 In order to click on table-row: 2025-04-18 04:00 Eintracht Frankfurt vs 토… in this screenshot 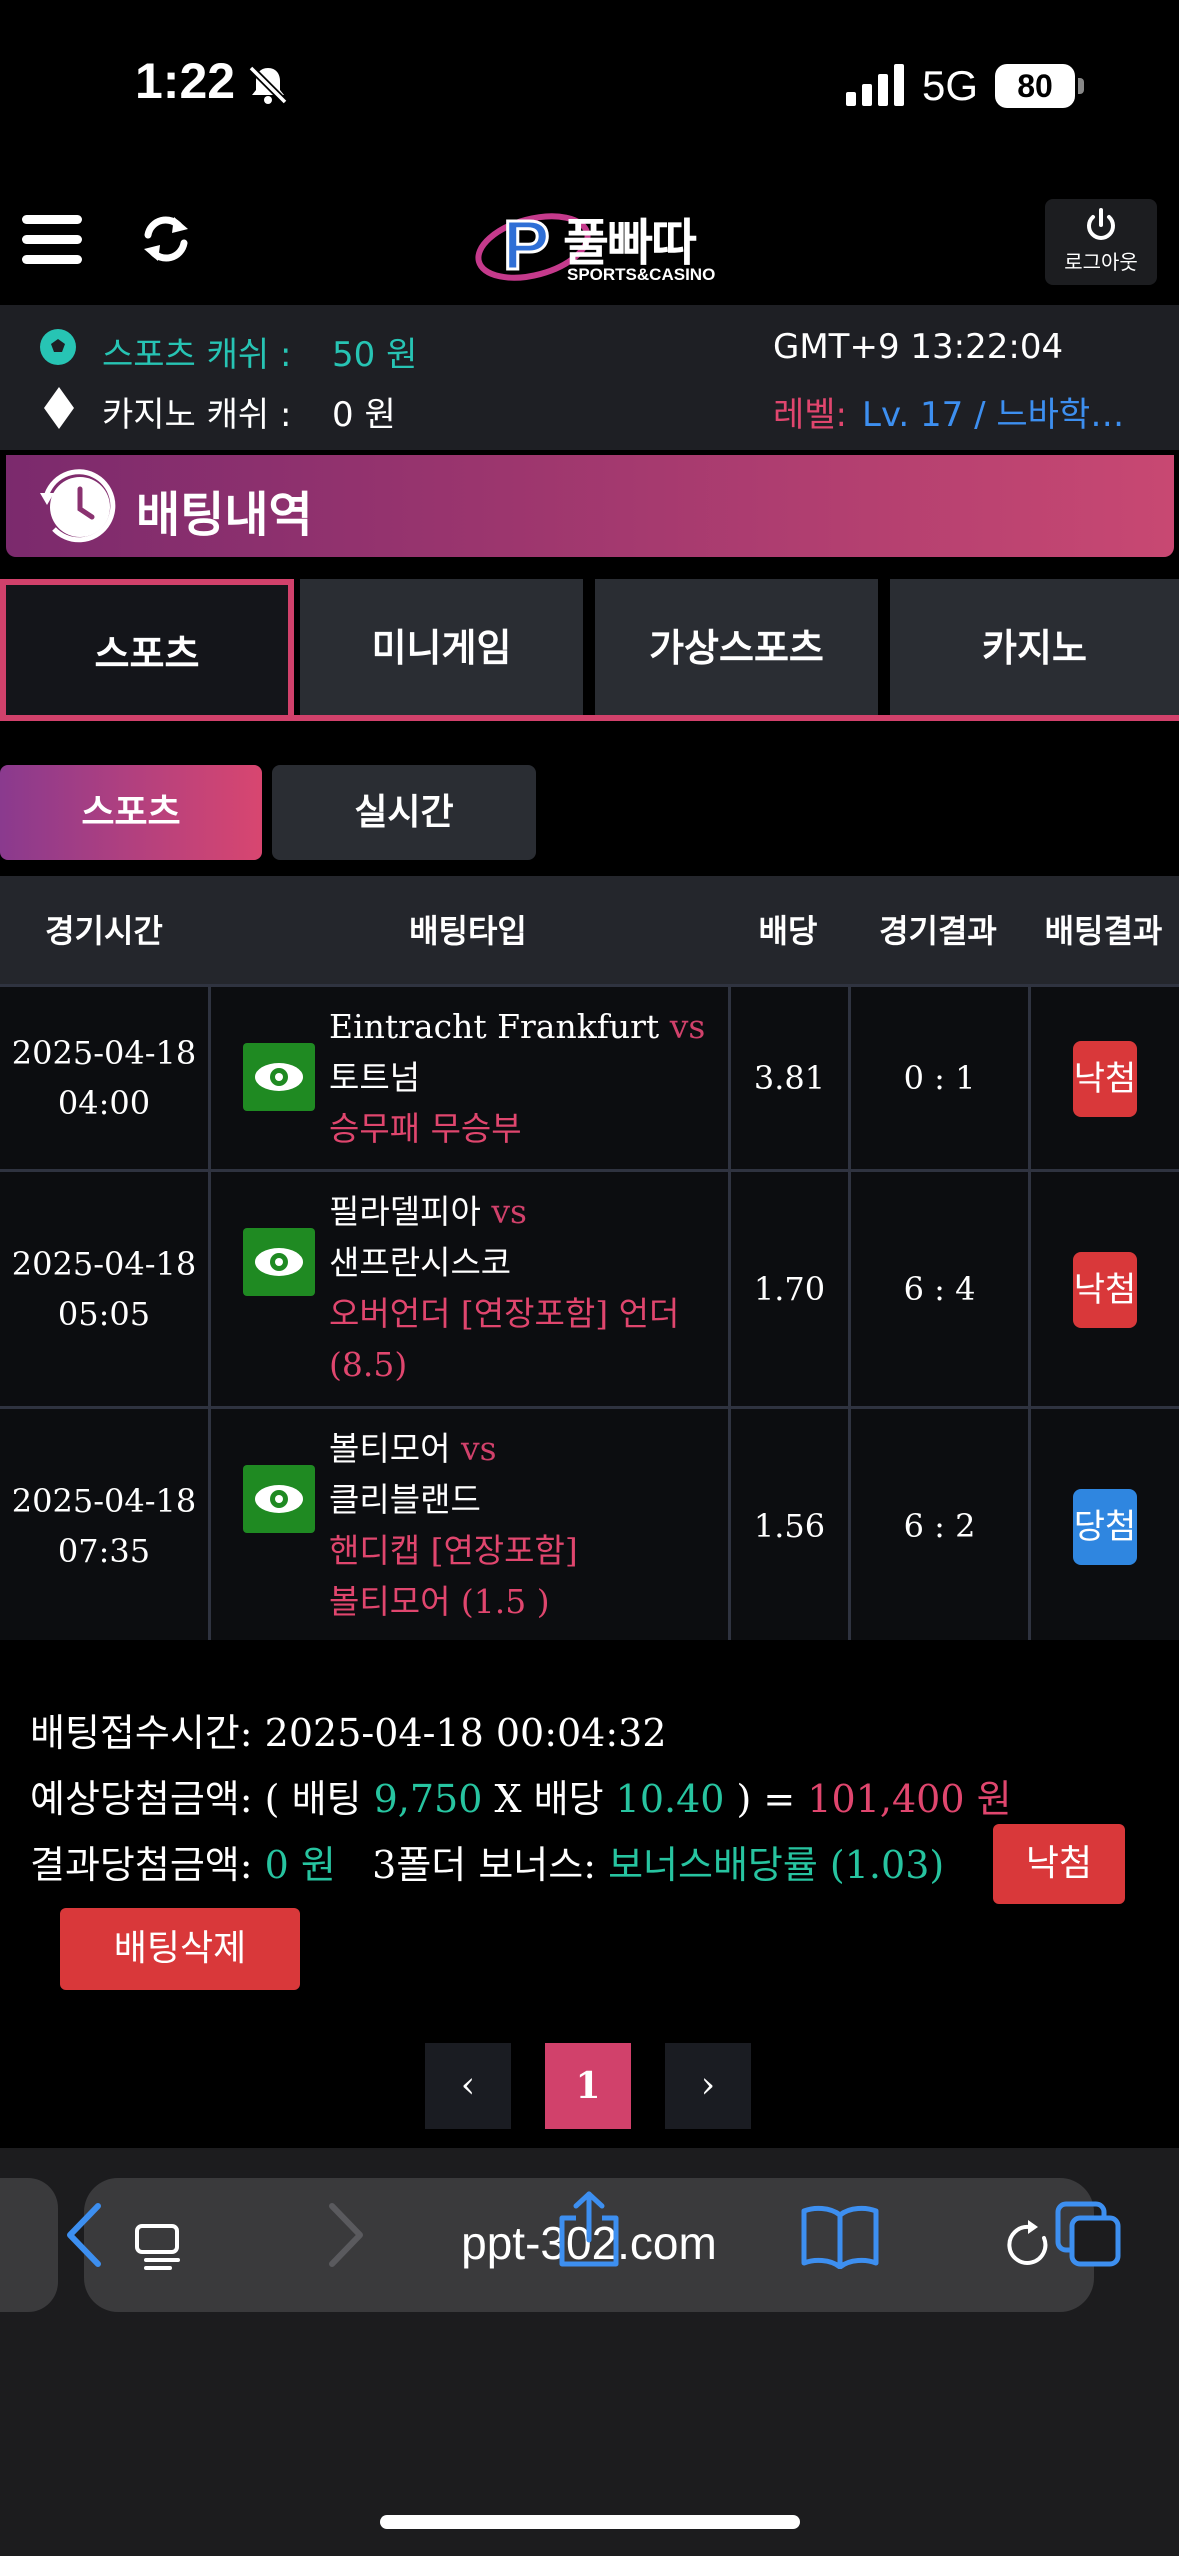, I will do `click(589, 1076)`.